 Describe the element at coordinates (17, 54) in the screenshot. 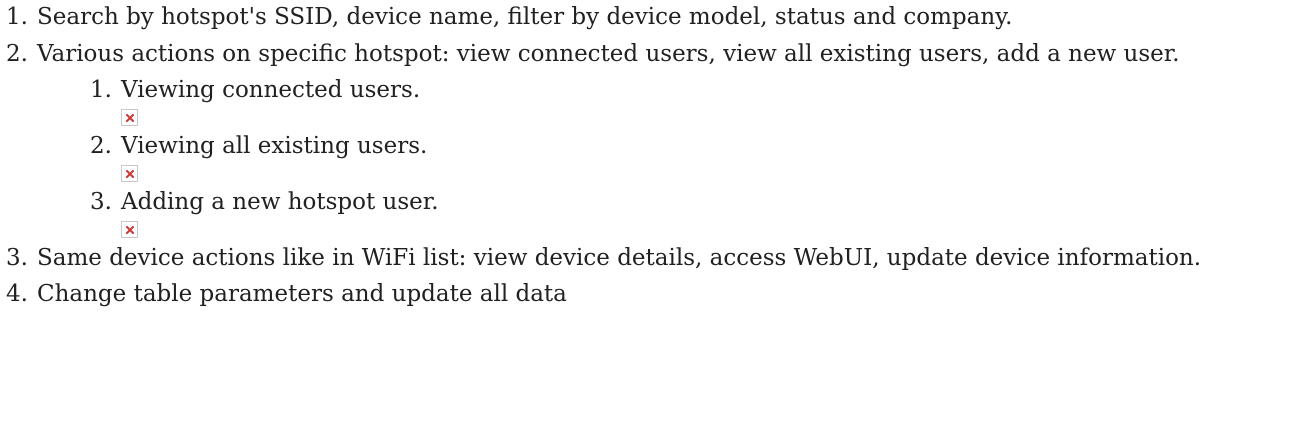

I see `list-item-number: 2.` at that location.